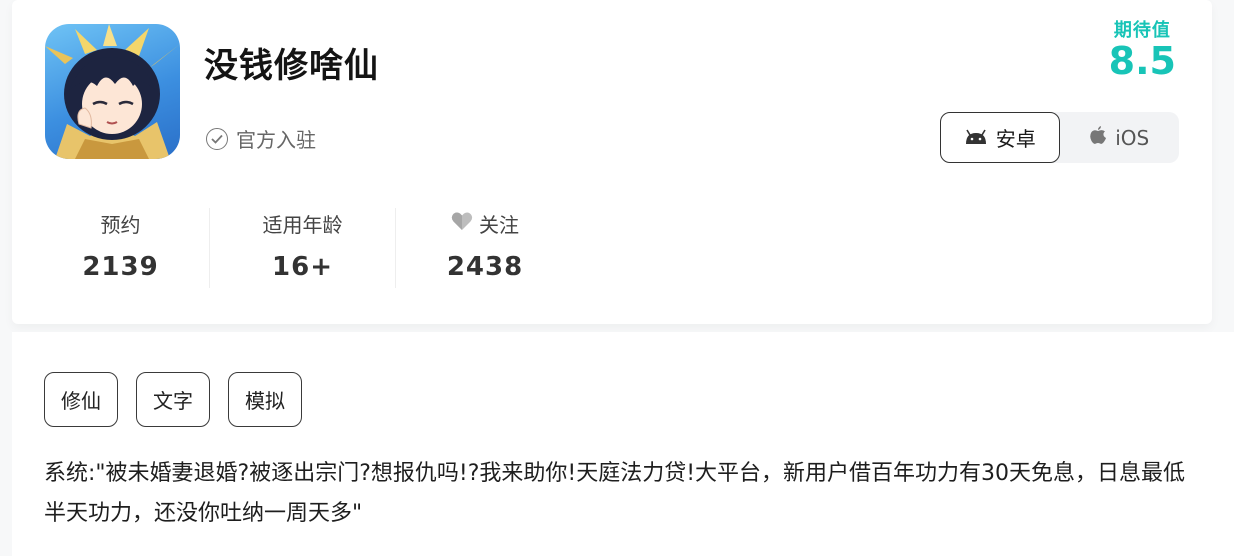  Describe the element at coordinates (499, 224) in the screenshot. I see `stat-label-text: 关注` at that location.